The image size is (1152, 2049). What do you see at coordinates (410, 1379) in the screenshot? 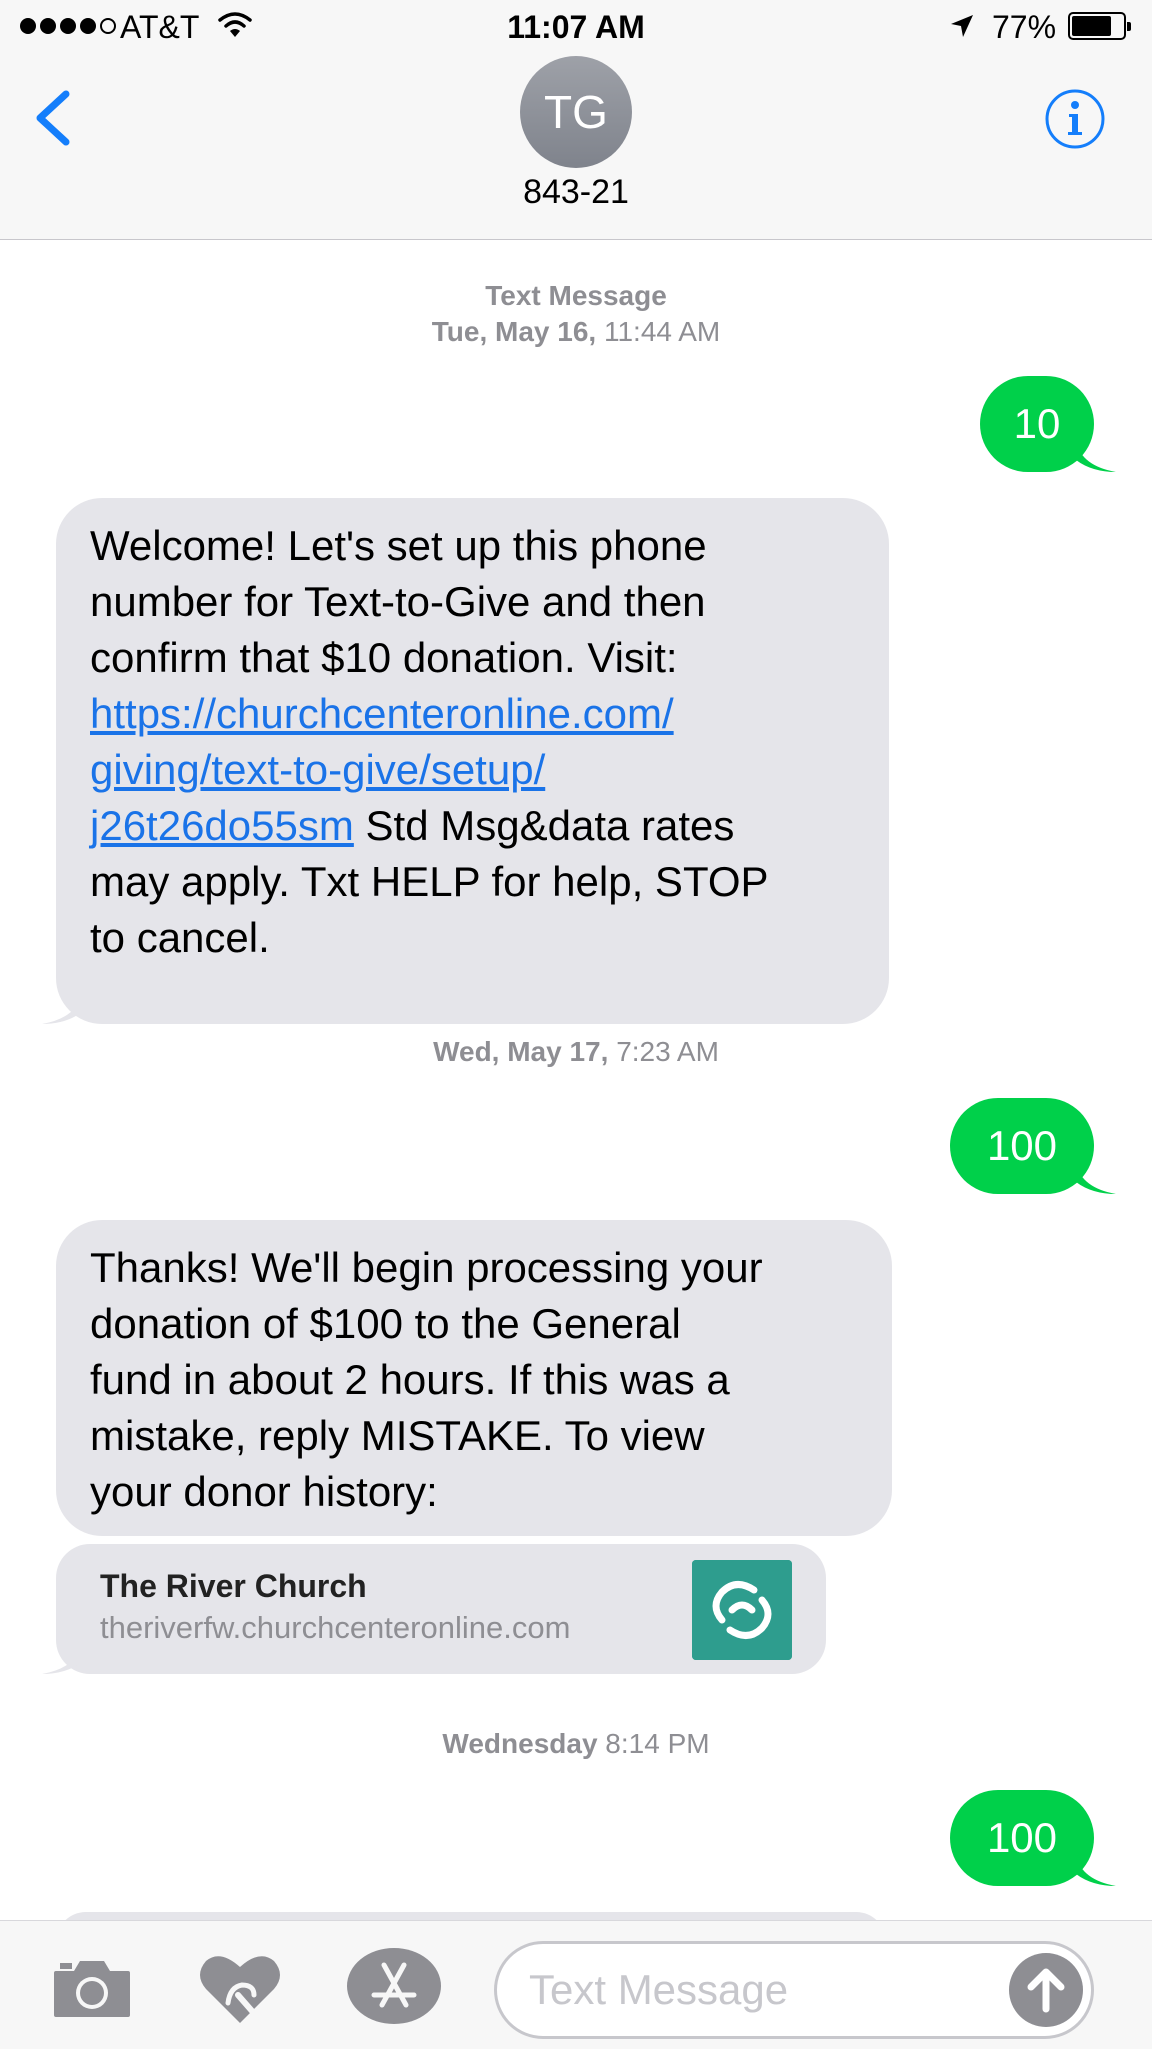
I see `message-line: fund in about 2 hours. If this was a` at bounding box center [410, 1379].